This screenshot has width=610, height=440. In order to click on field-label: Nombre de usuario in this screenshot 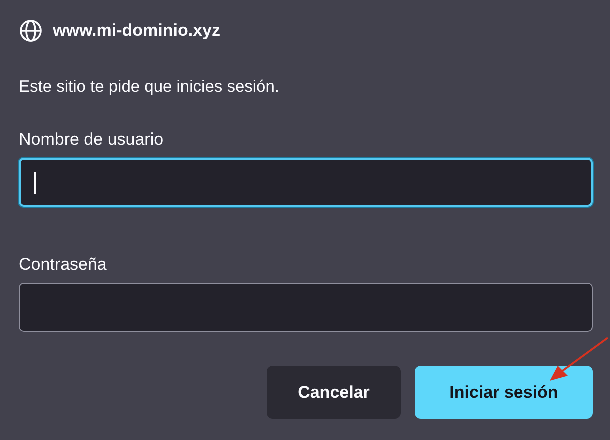, I will do `click(92, 140)`.